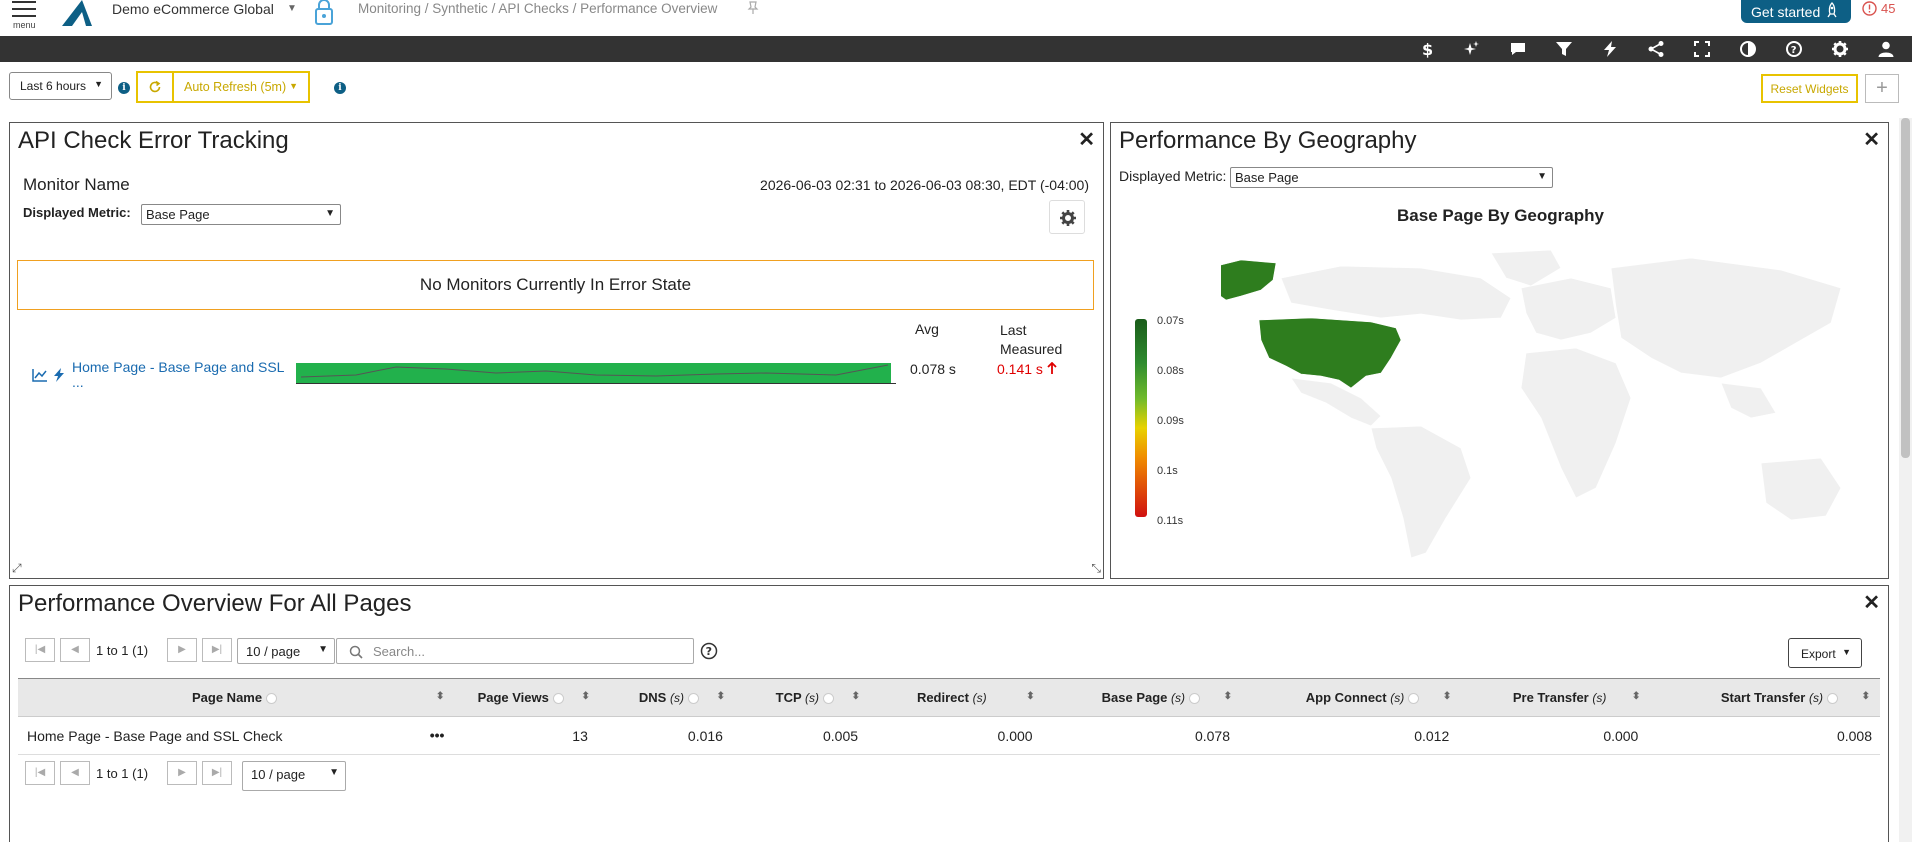  What do you see at coordinates (1143, 735) in the screenshot?
I see `cell-base-page: 0.078` at bounding box center [1143, 735].